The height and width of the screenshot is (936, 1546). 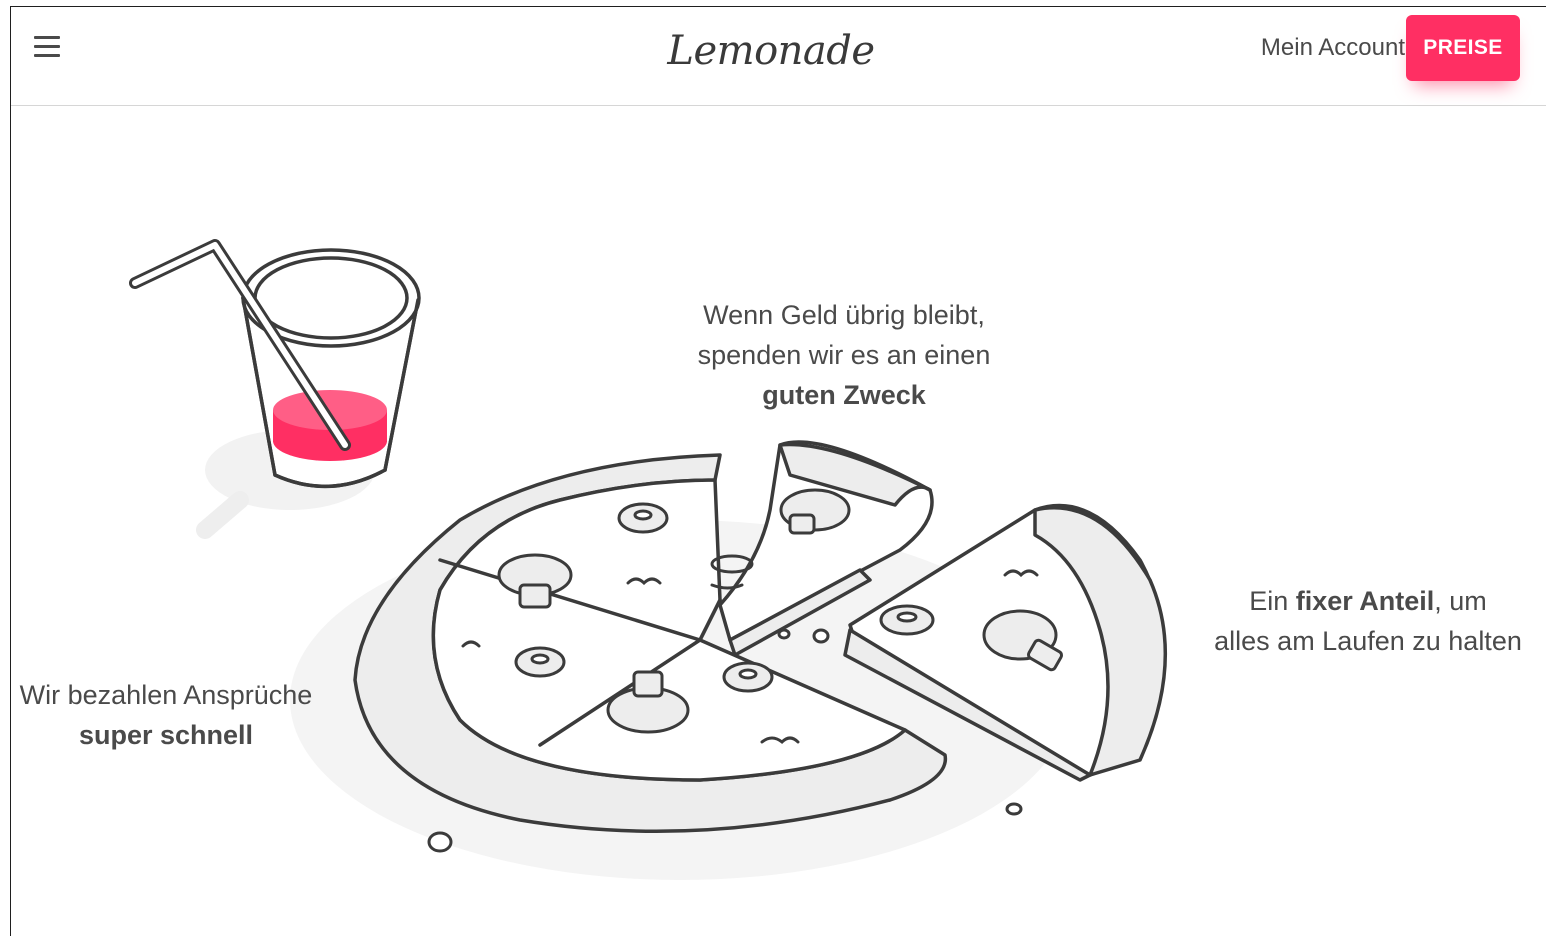 I want to click on caption-fast-claims: Wir bezahlen Ansprüche super schnell, so click(x=166, y=715).